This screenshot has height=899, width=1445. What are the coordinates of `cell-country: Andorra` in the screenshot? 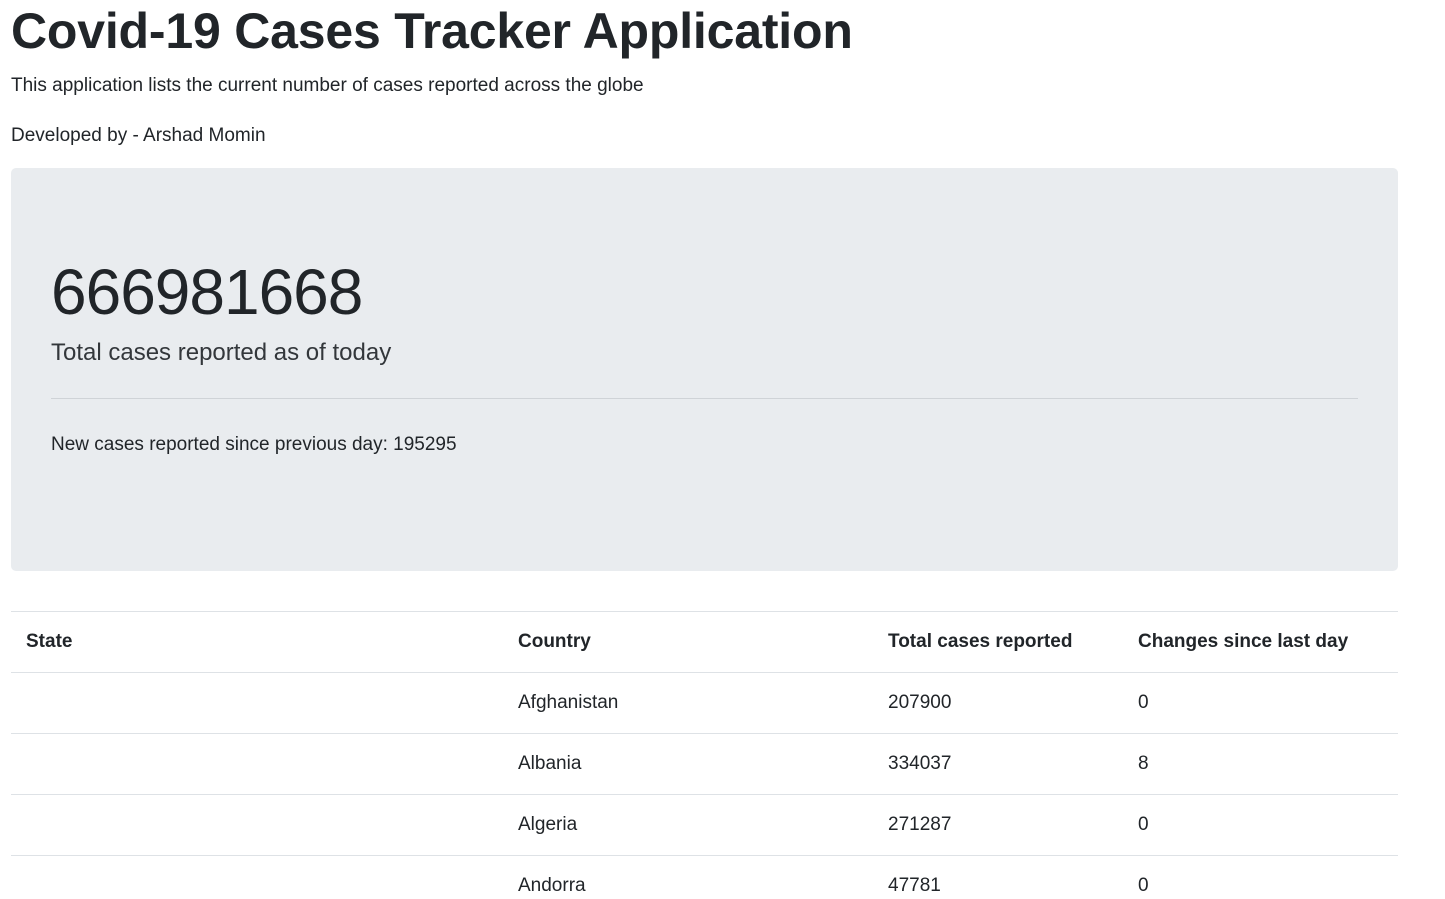 It's located at (688, 877).